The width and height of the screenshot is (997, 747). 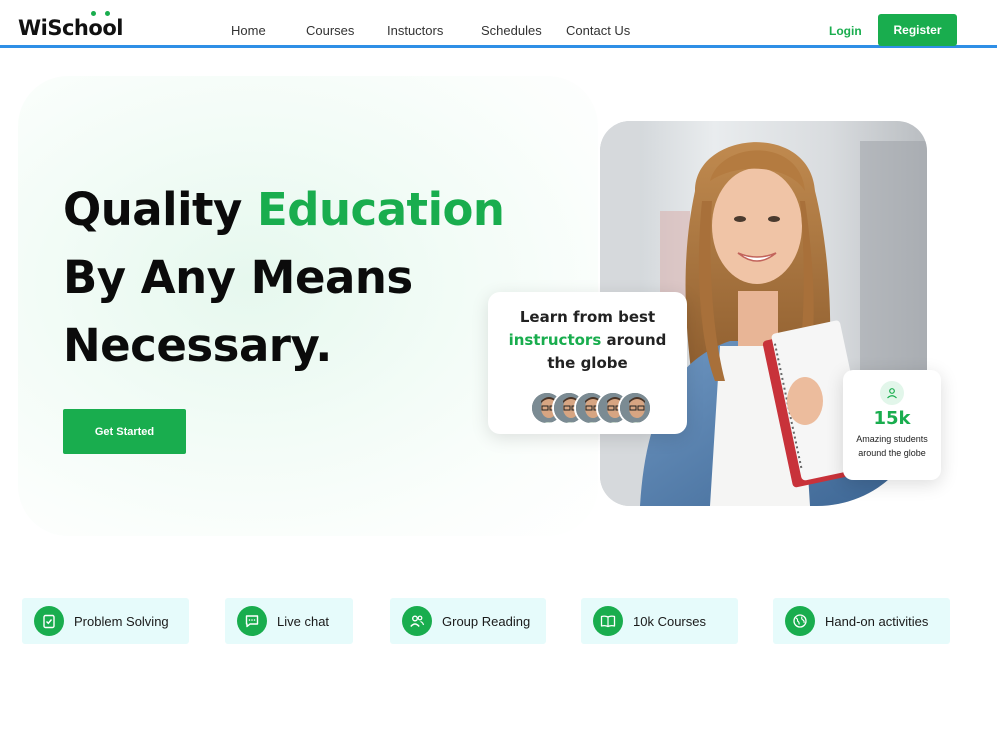 I want to click on get-started-button: Get Started, so click(x=124, y=431).